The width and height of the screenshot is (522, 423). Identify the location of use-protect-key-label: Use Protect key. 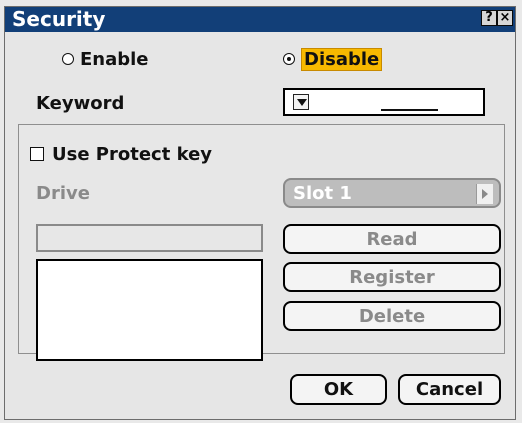
(132, 154).